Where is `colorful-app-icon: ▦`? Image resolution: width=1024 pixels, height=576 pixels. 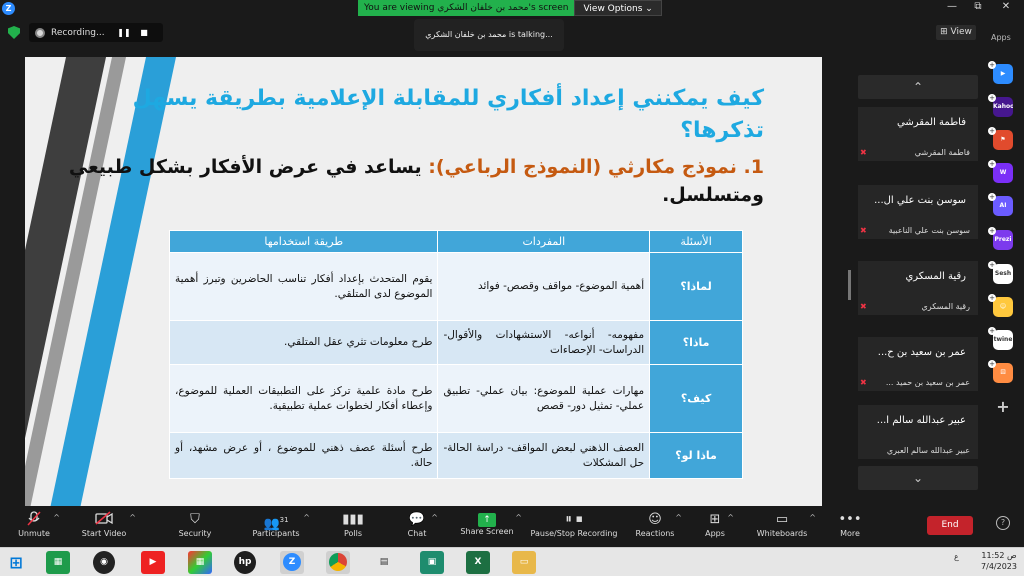
colorful-app-icon: ▦ is located at coordinates (200, 562).